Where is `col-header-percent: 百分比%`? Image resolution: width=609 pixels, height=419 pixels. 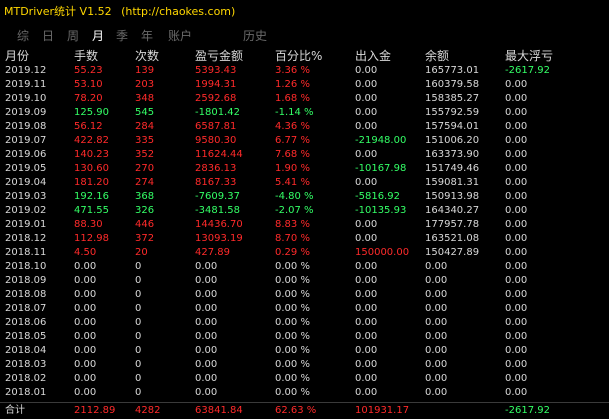
col-header-percent: 百分比% is located at coordinates (298, 56).